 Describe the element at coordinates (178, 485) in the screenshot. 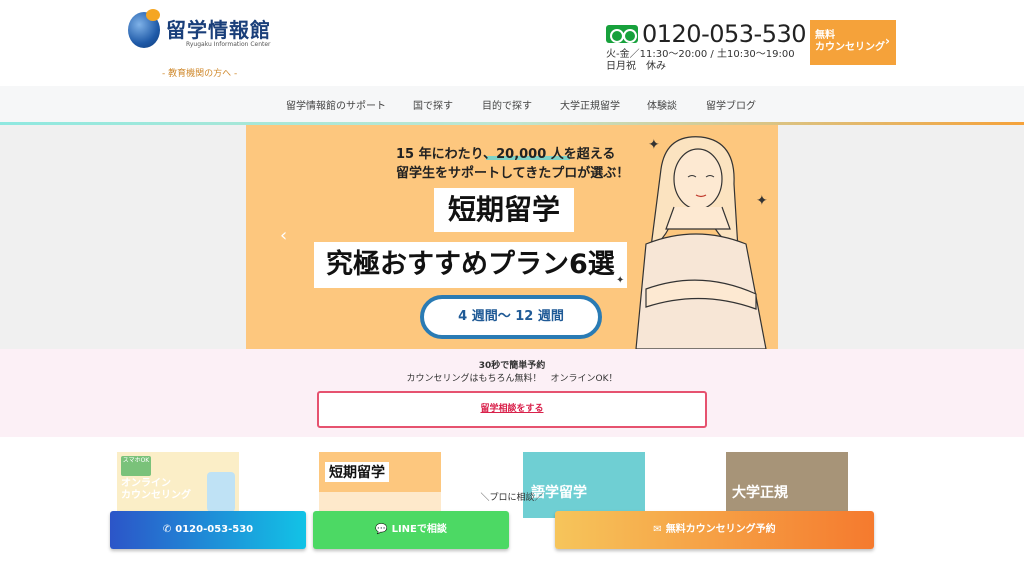

I see `card-online-counseling: スマホOK オンライン カウンセリング` at that location.